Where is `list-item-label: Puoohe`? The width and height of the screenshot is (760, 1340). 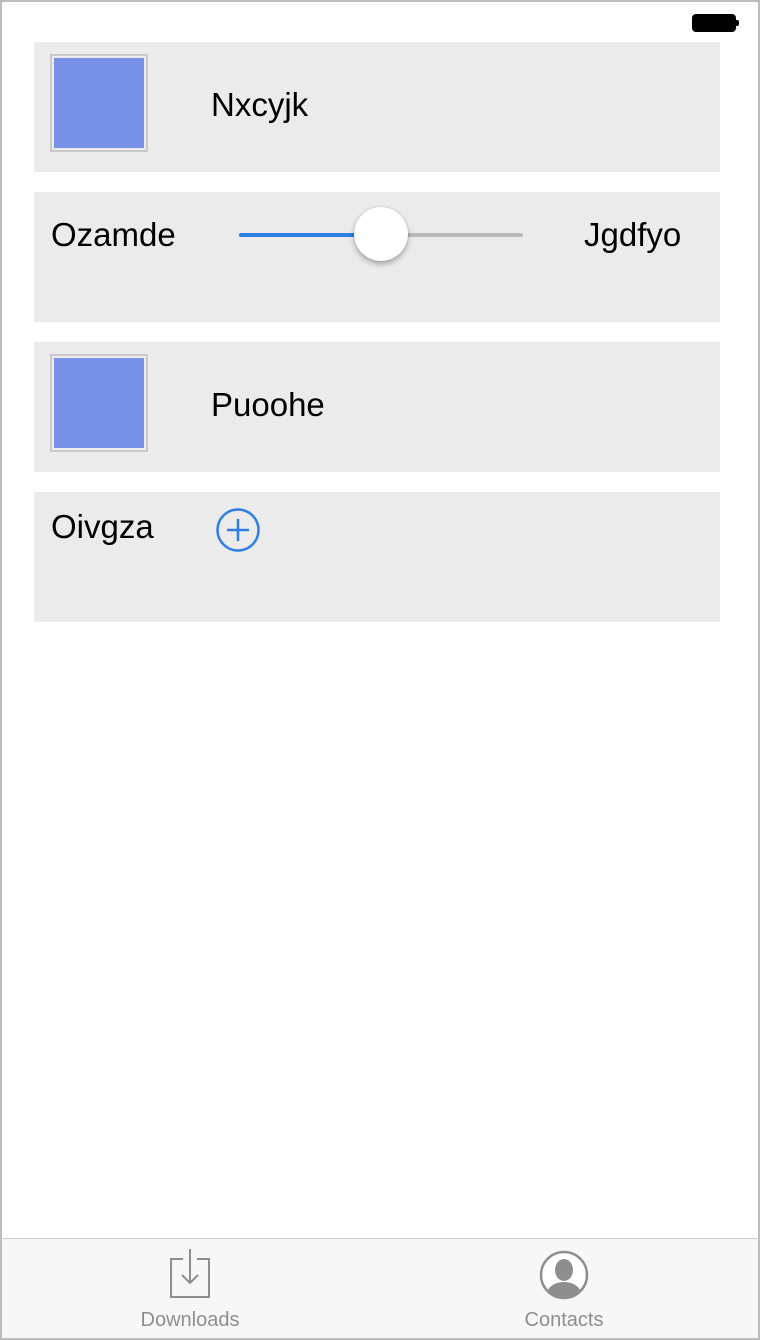 list-item-label: Puoohe is located at coordinates (268, 404).